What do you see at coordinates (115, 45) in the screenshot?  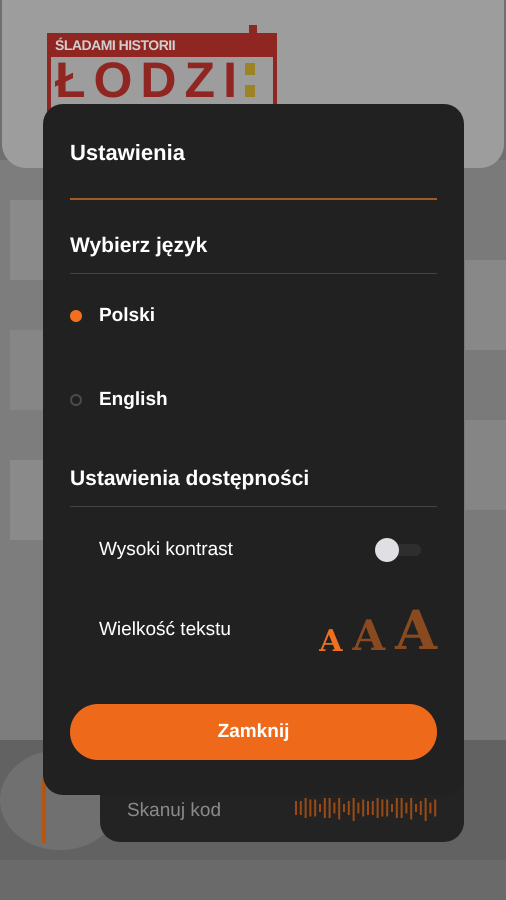 I see `logo-subtitle: ŚLADAMI HISTORII` at bounding box center [115, 45].